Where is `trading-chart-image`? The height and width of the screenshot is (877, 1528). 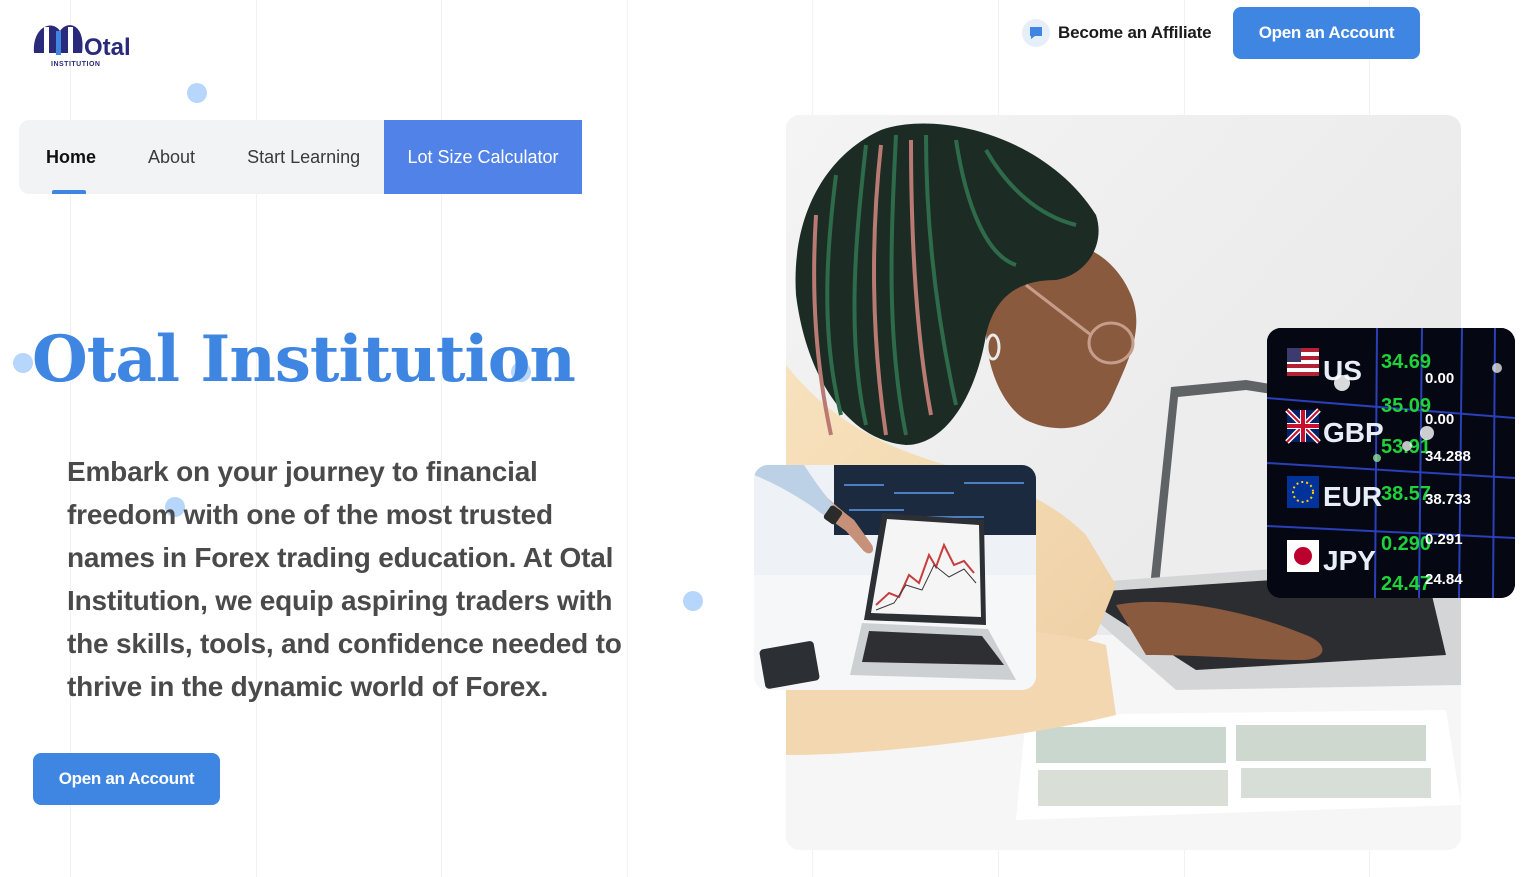 trading-chart-image is located at coordinates (895, 577).